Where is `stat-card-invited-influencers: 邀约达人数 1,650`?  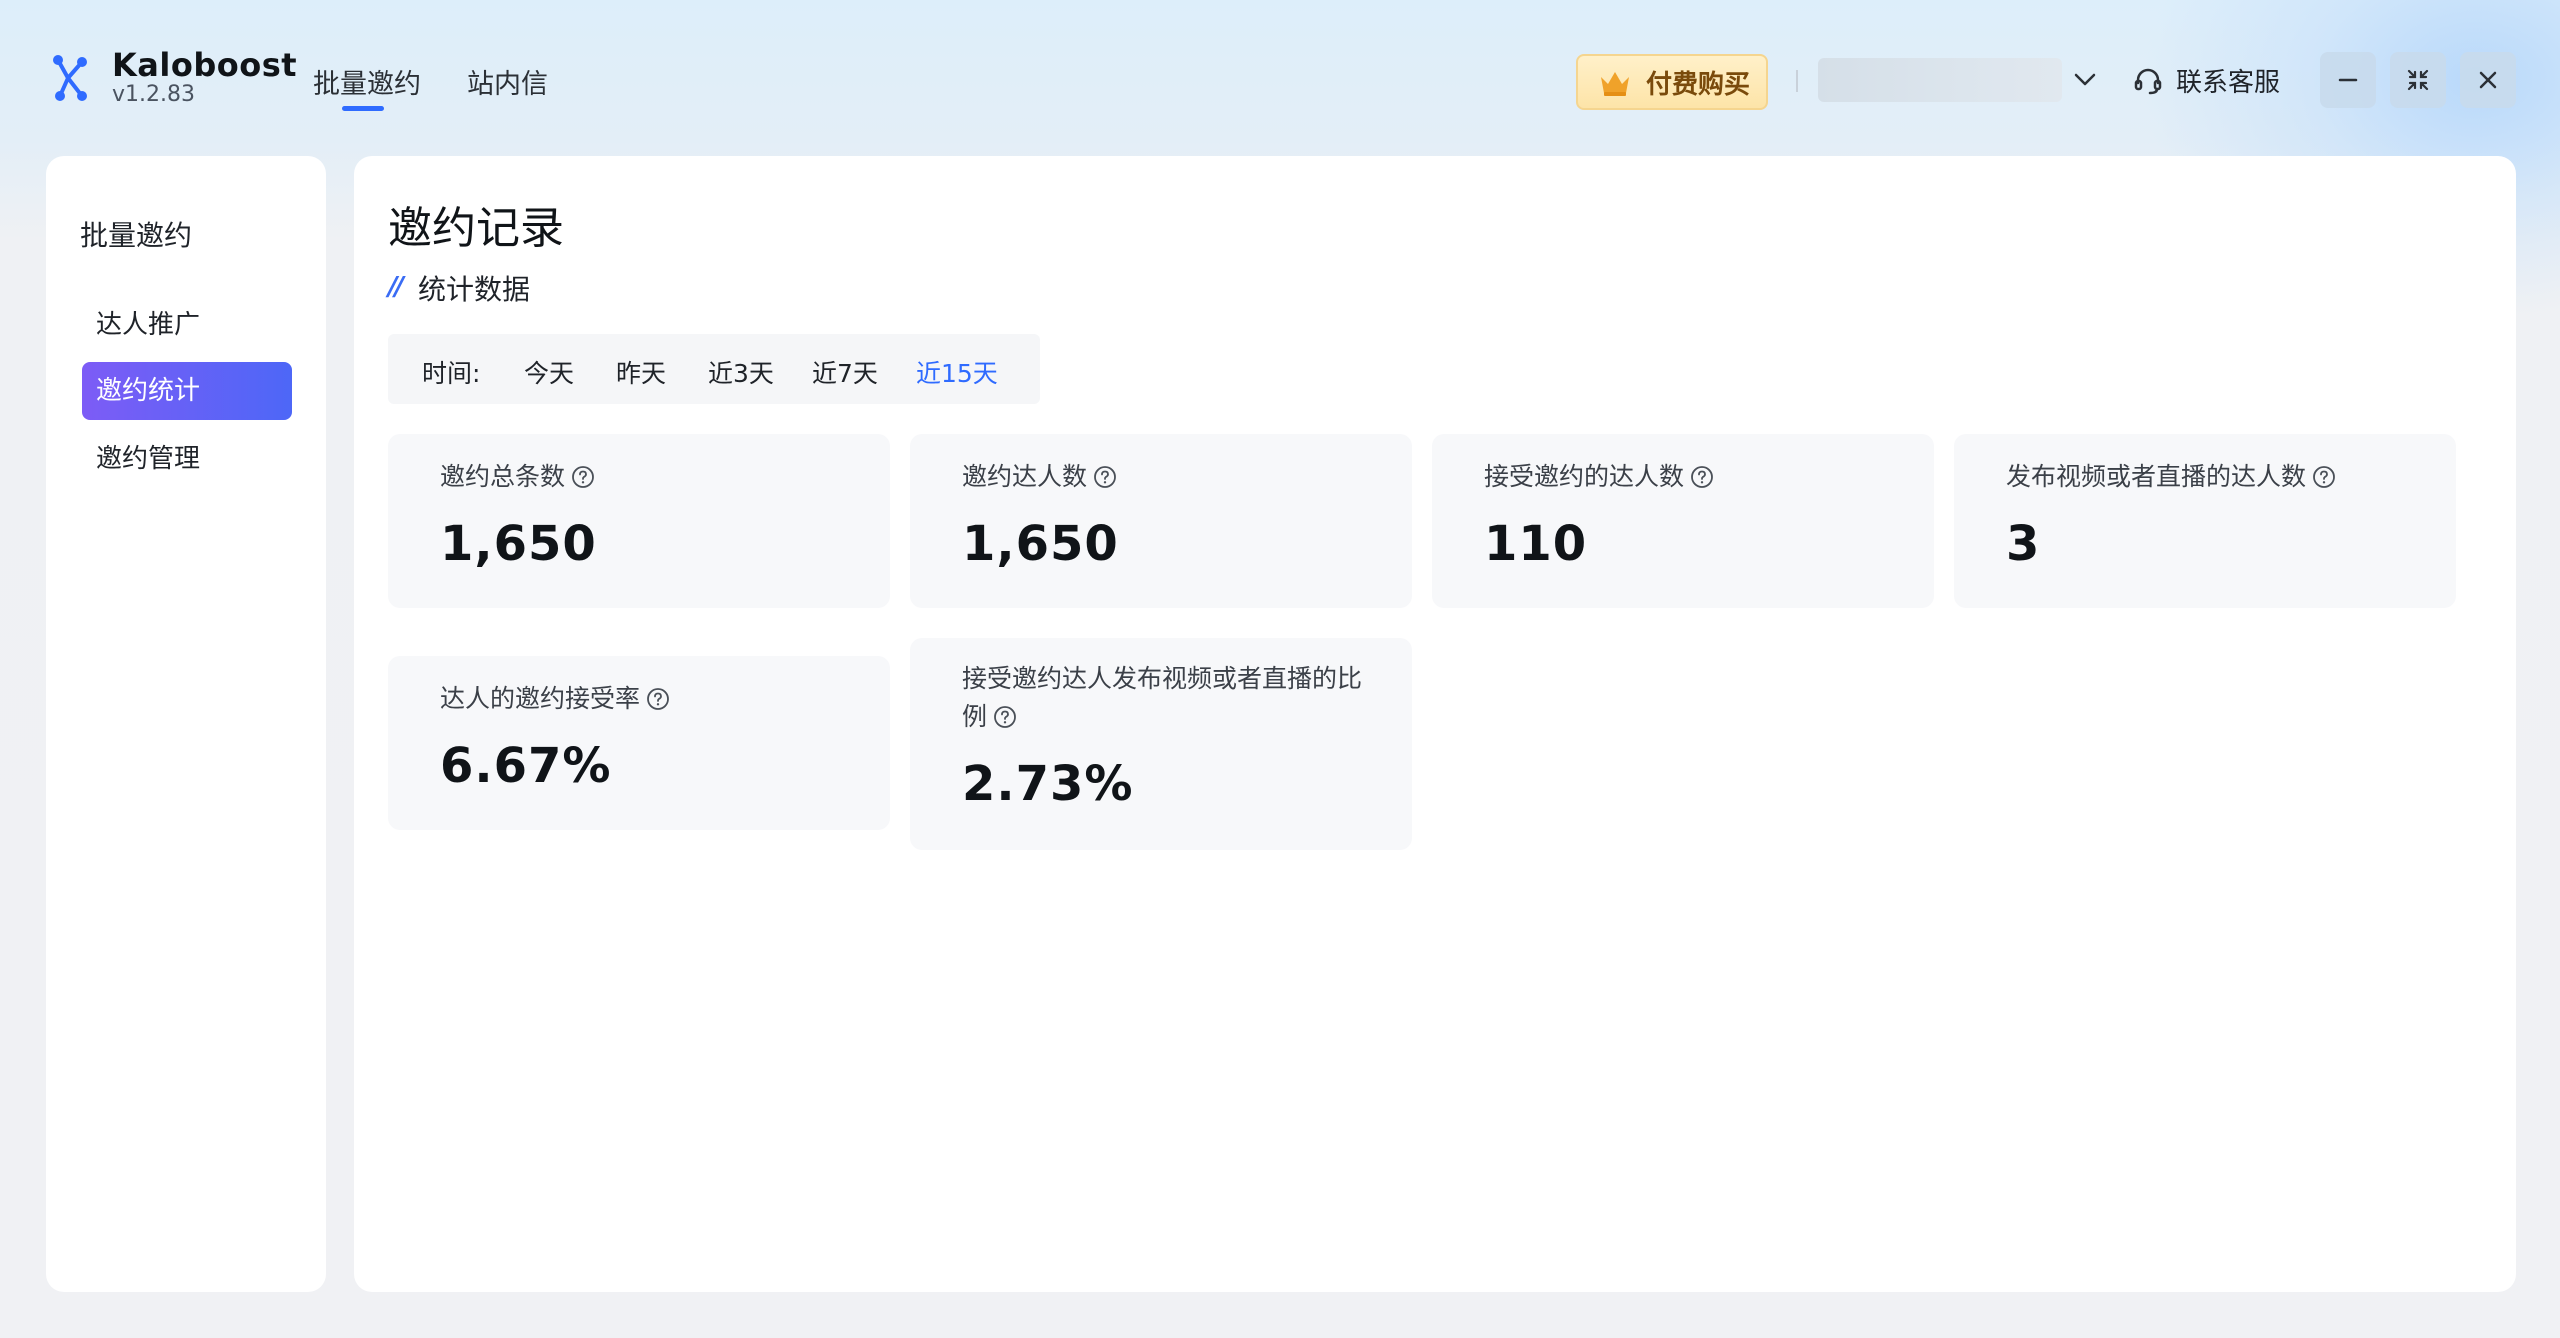
stat-card-invited-influencers: 邀约达人数 1,650 is located at coordinates (1161, 521).